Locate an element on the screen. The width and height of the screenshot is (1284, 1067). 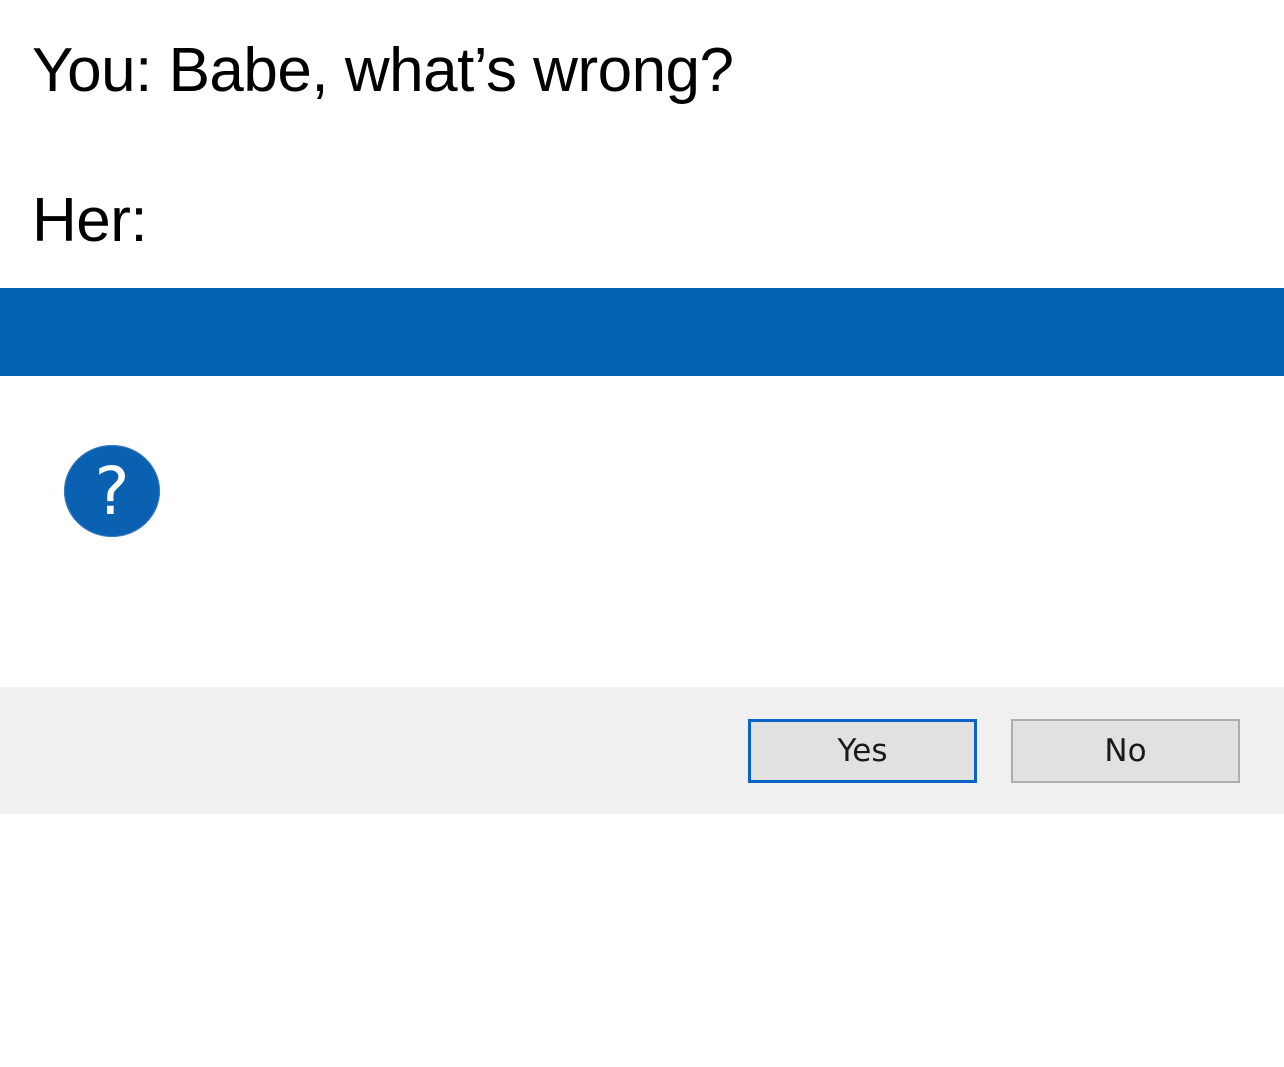
no-button: No is located at coordinates (1125, 751).